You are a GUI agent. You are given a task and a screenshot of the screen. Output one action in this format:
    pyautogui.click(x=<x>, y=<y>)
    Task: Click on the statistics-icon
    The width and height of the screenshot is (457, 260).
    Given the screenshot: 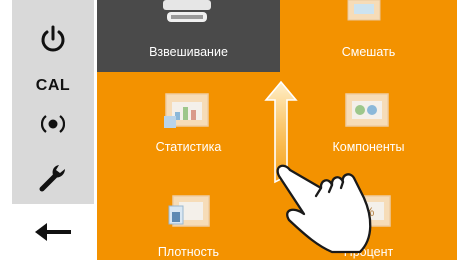 What is the action you would take?
    pyautogui.click(x=186, y=110)
    